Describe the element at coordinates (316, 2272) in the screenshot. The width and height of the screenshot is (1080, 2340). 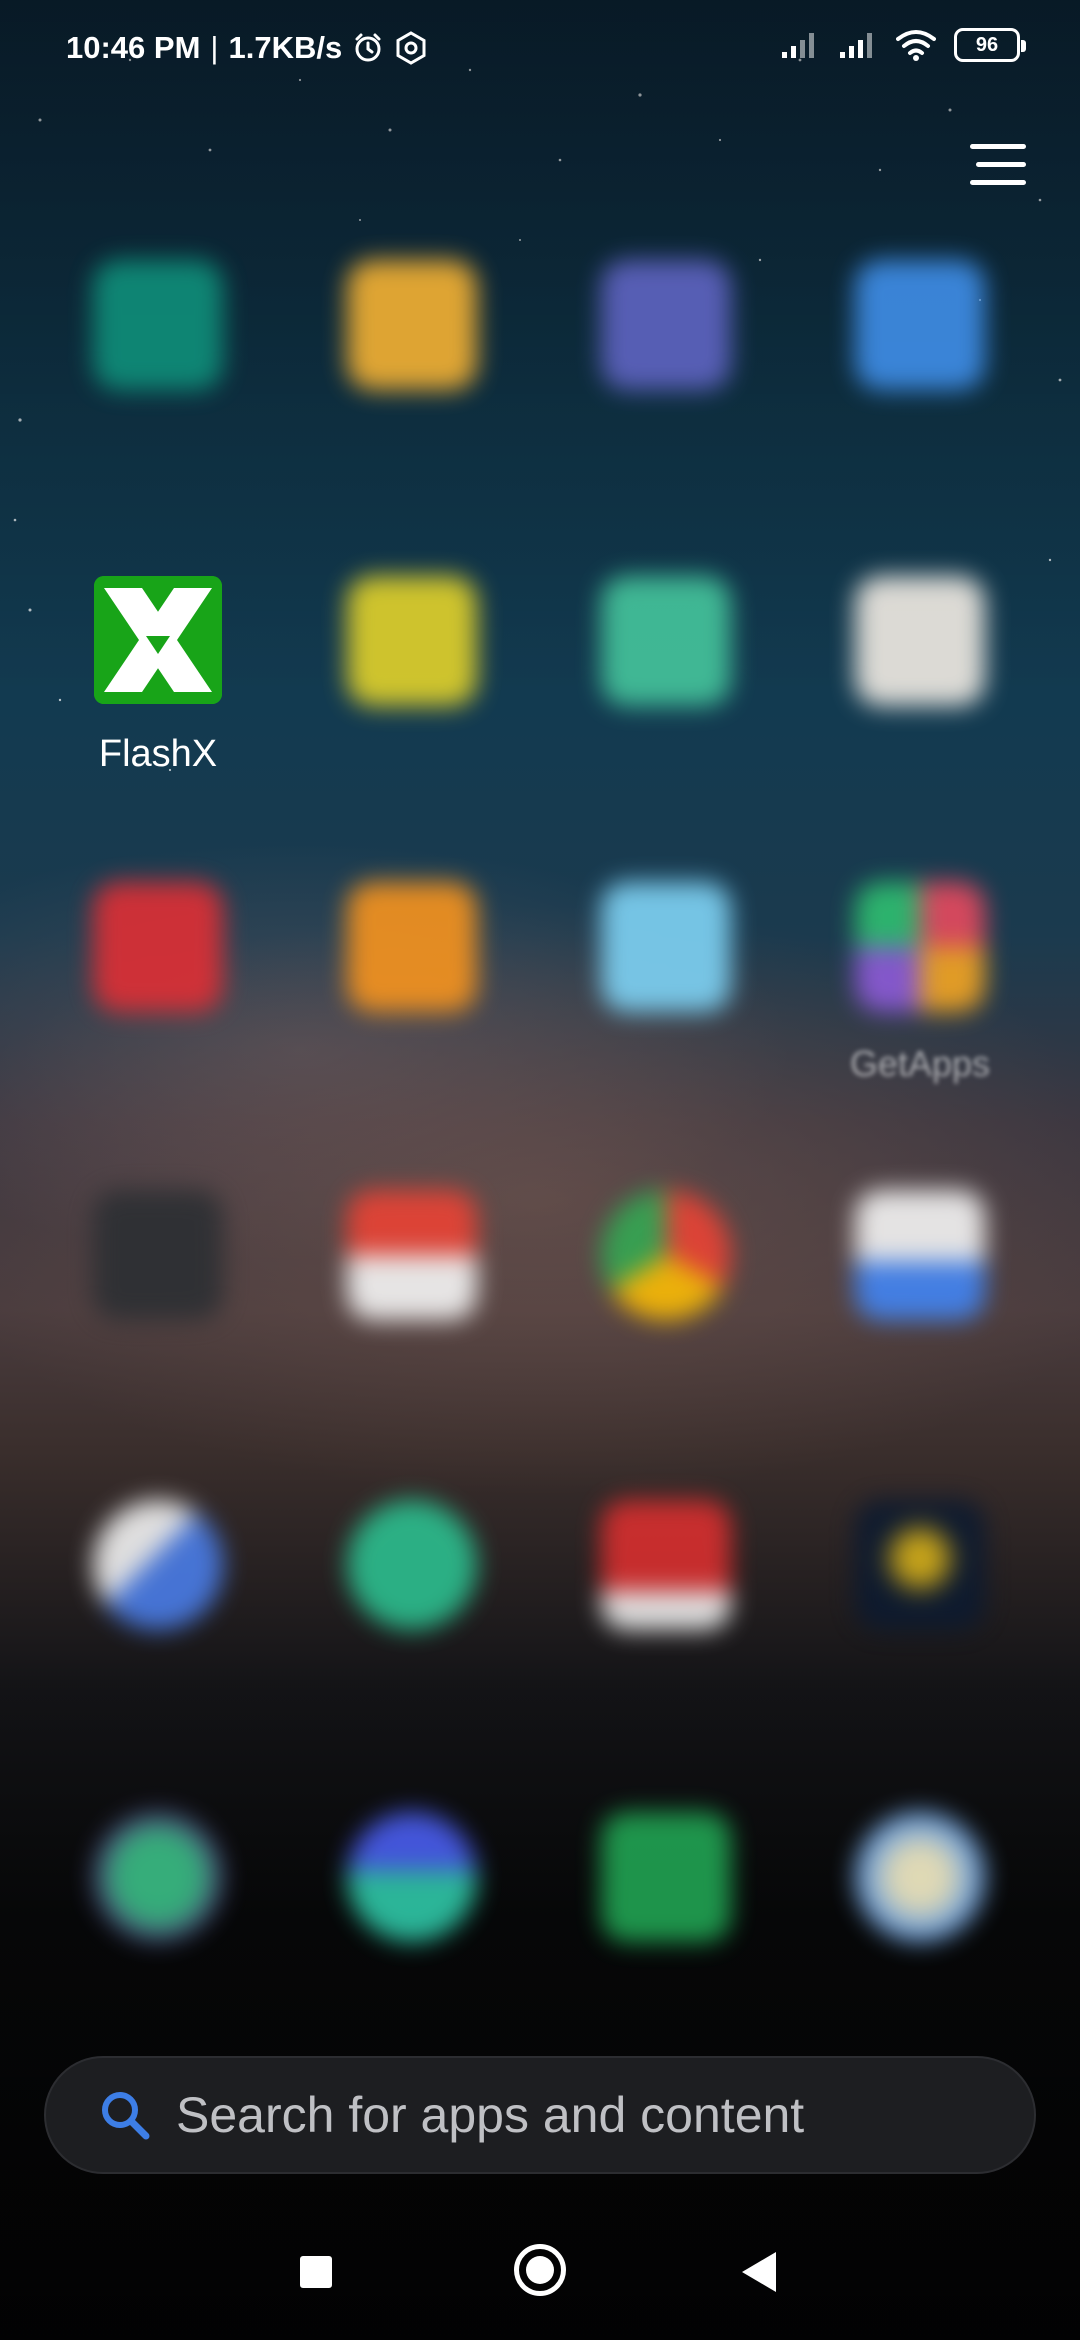
I see `recents-icon` at that location.